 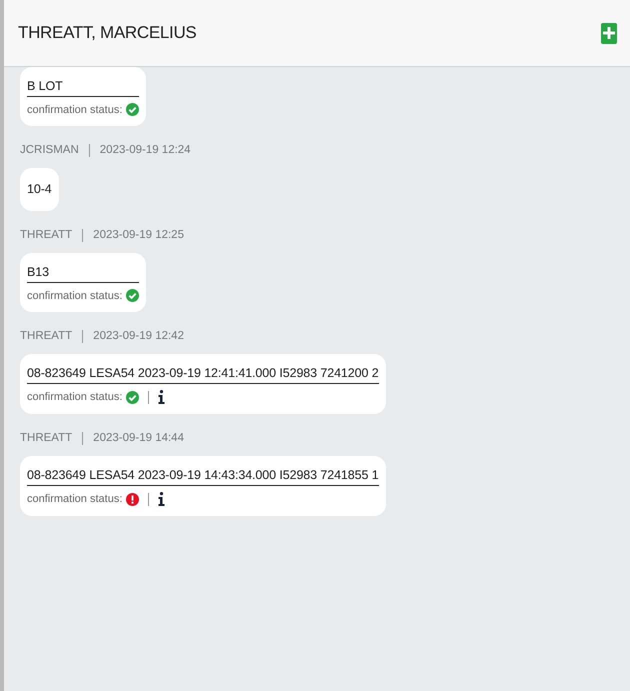 What do you see at coordinates (145, 150) in the screenshot?
I see `timestamp: 2023-09-19 12:24` at bounding box center [145, 150].